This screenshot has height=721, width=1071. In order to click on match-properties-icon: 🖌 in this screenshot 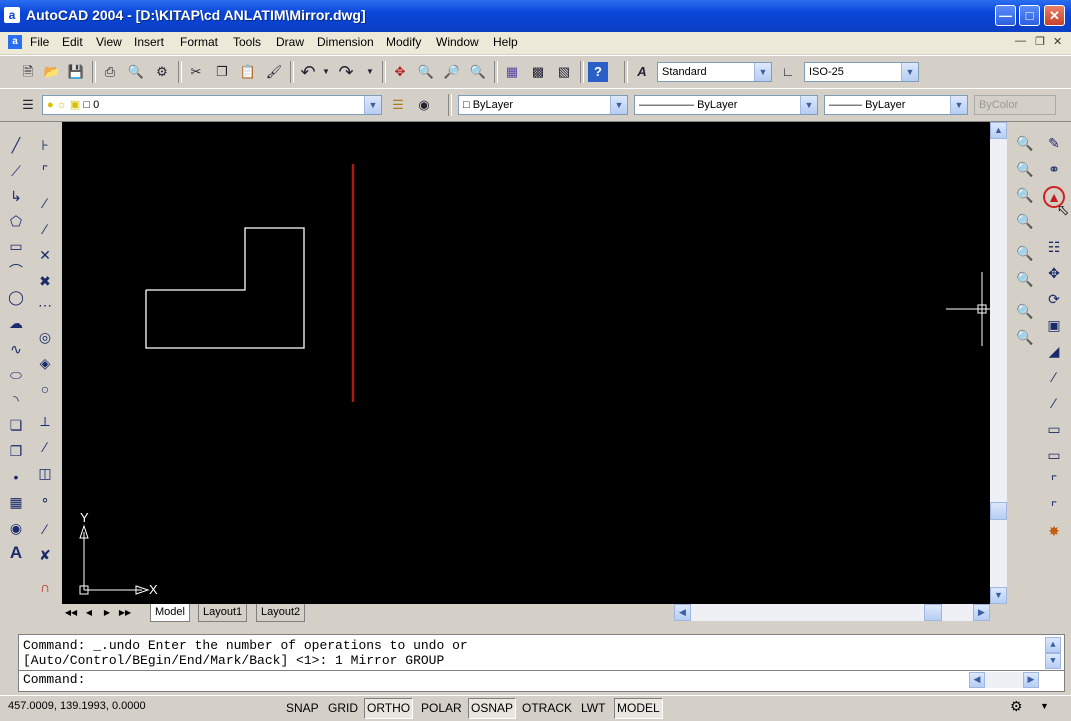, I will do `click(274, 72)`.